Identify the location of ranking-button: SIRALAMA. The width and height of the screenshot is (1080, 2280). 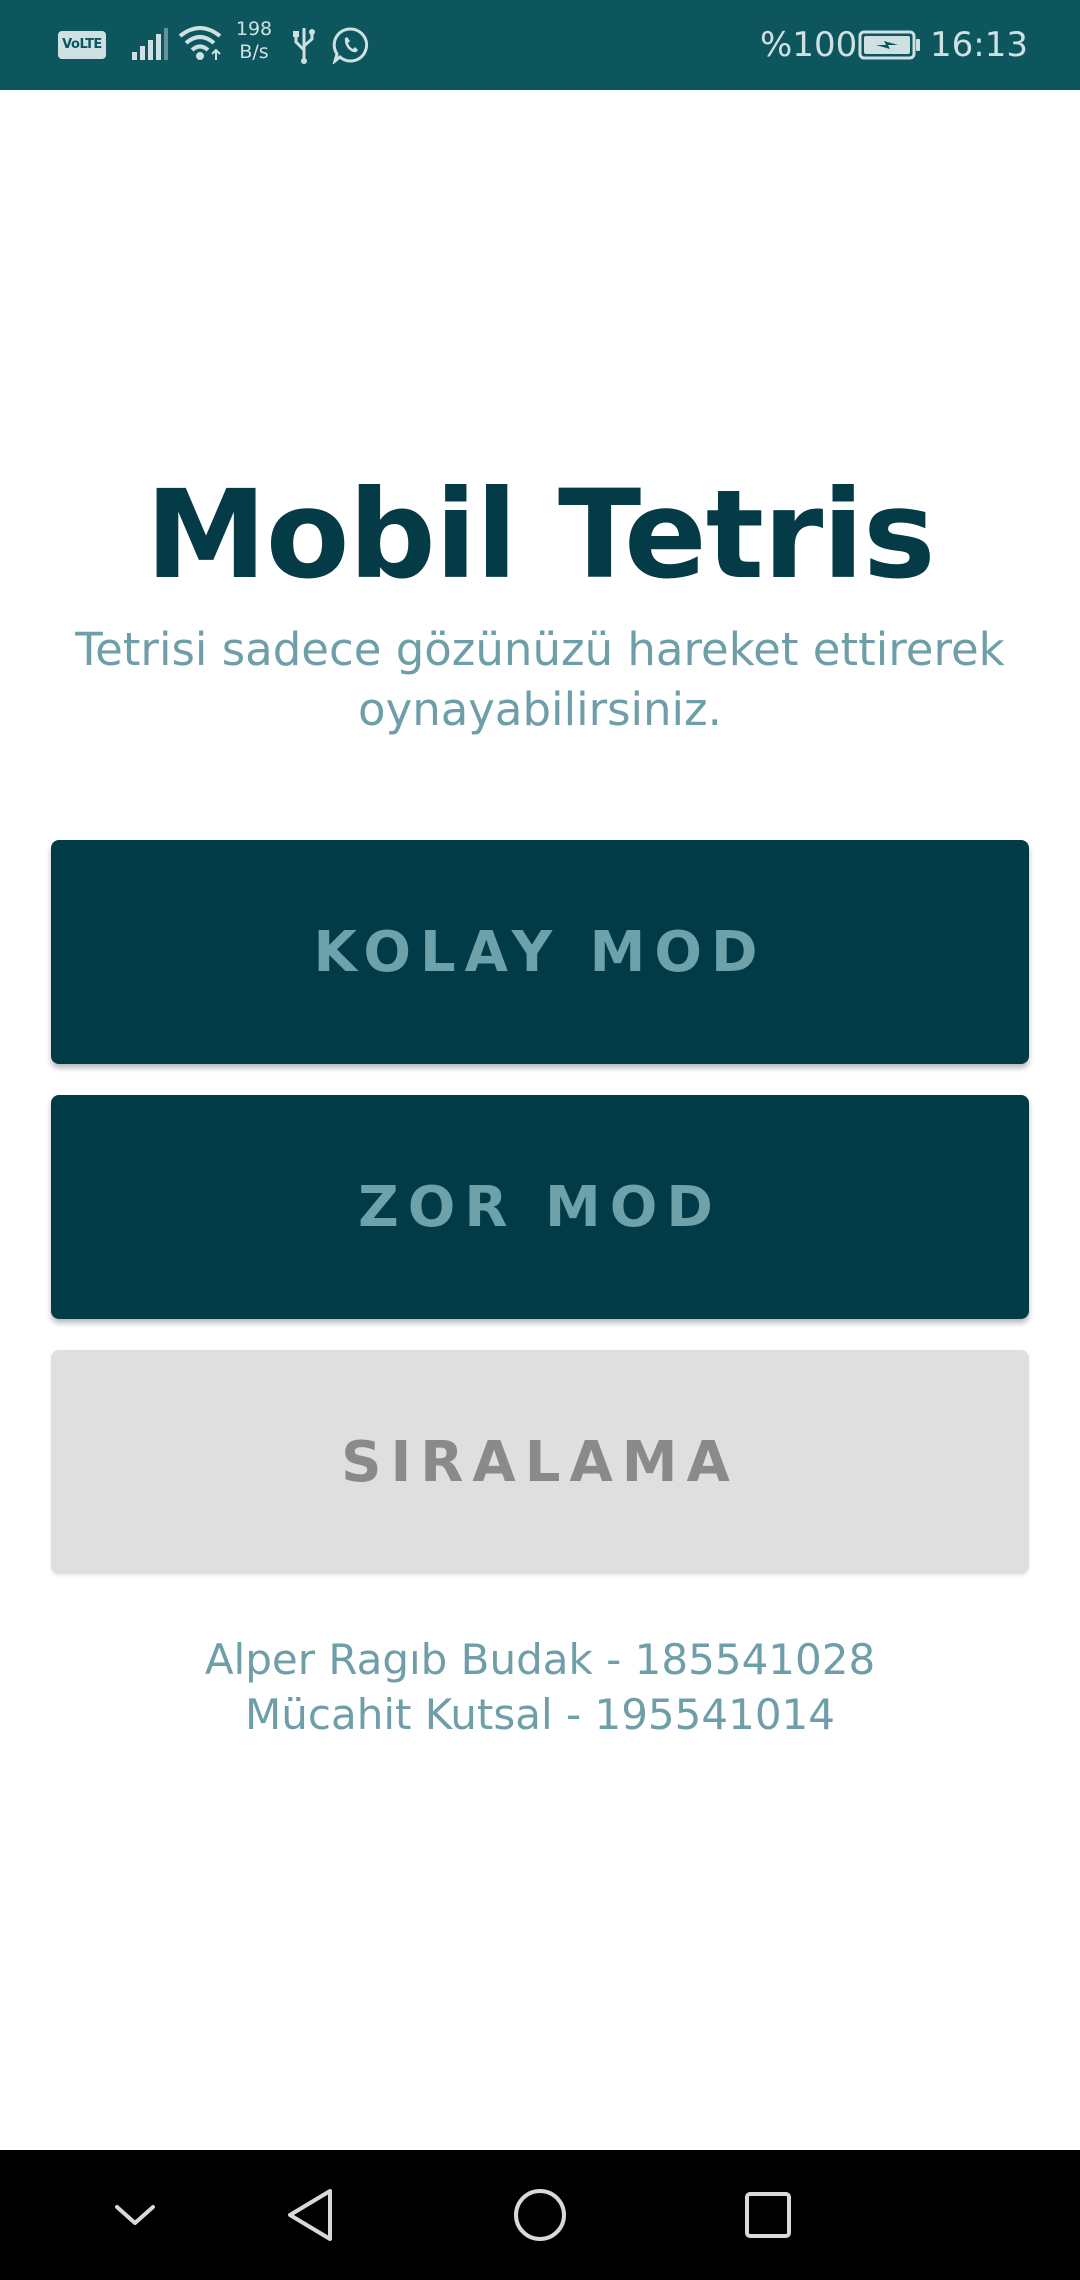
(540, 1462).